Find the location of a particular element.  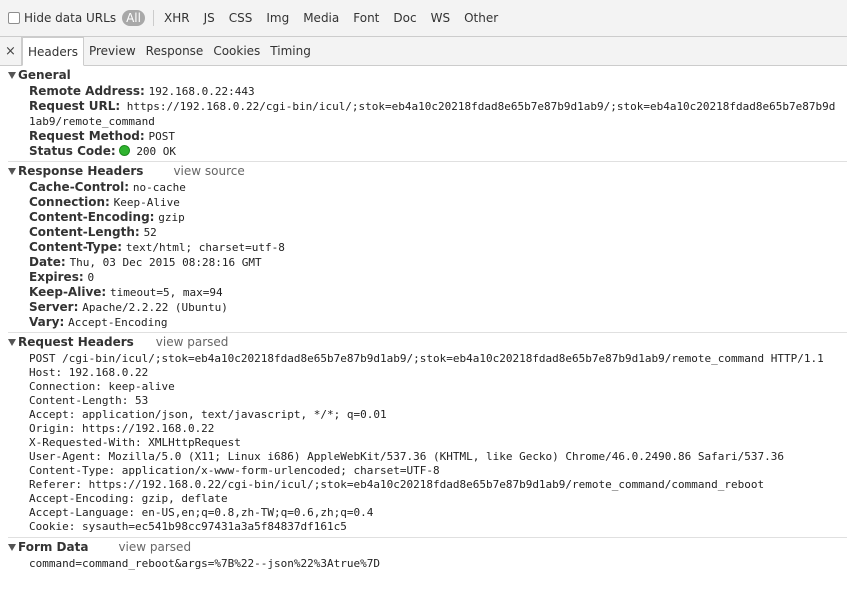

tab-response: Response is located at coordinates (175, 51).